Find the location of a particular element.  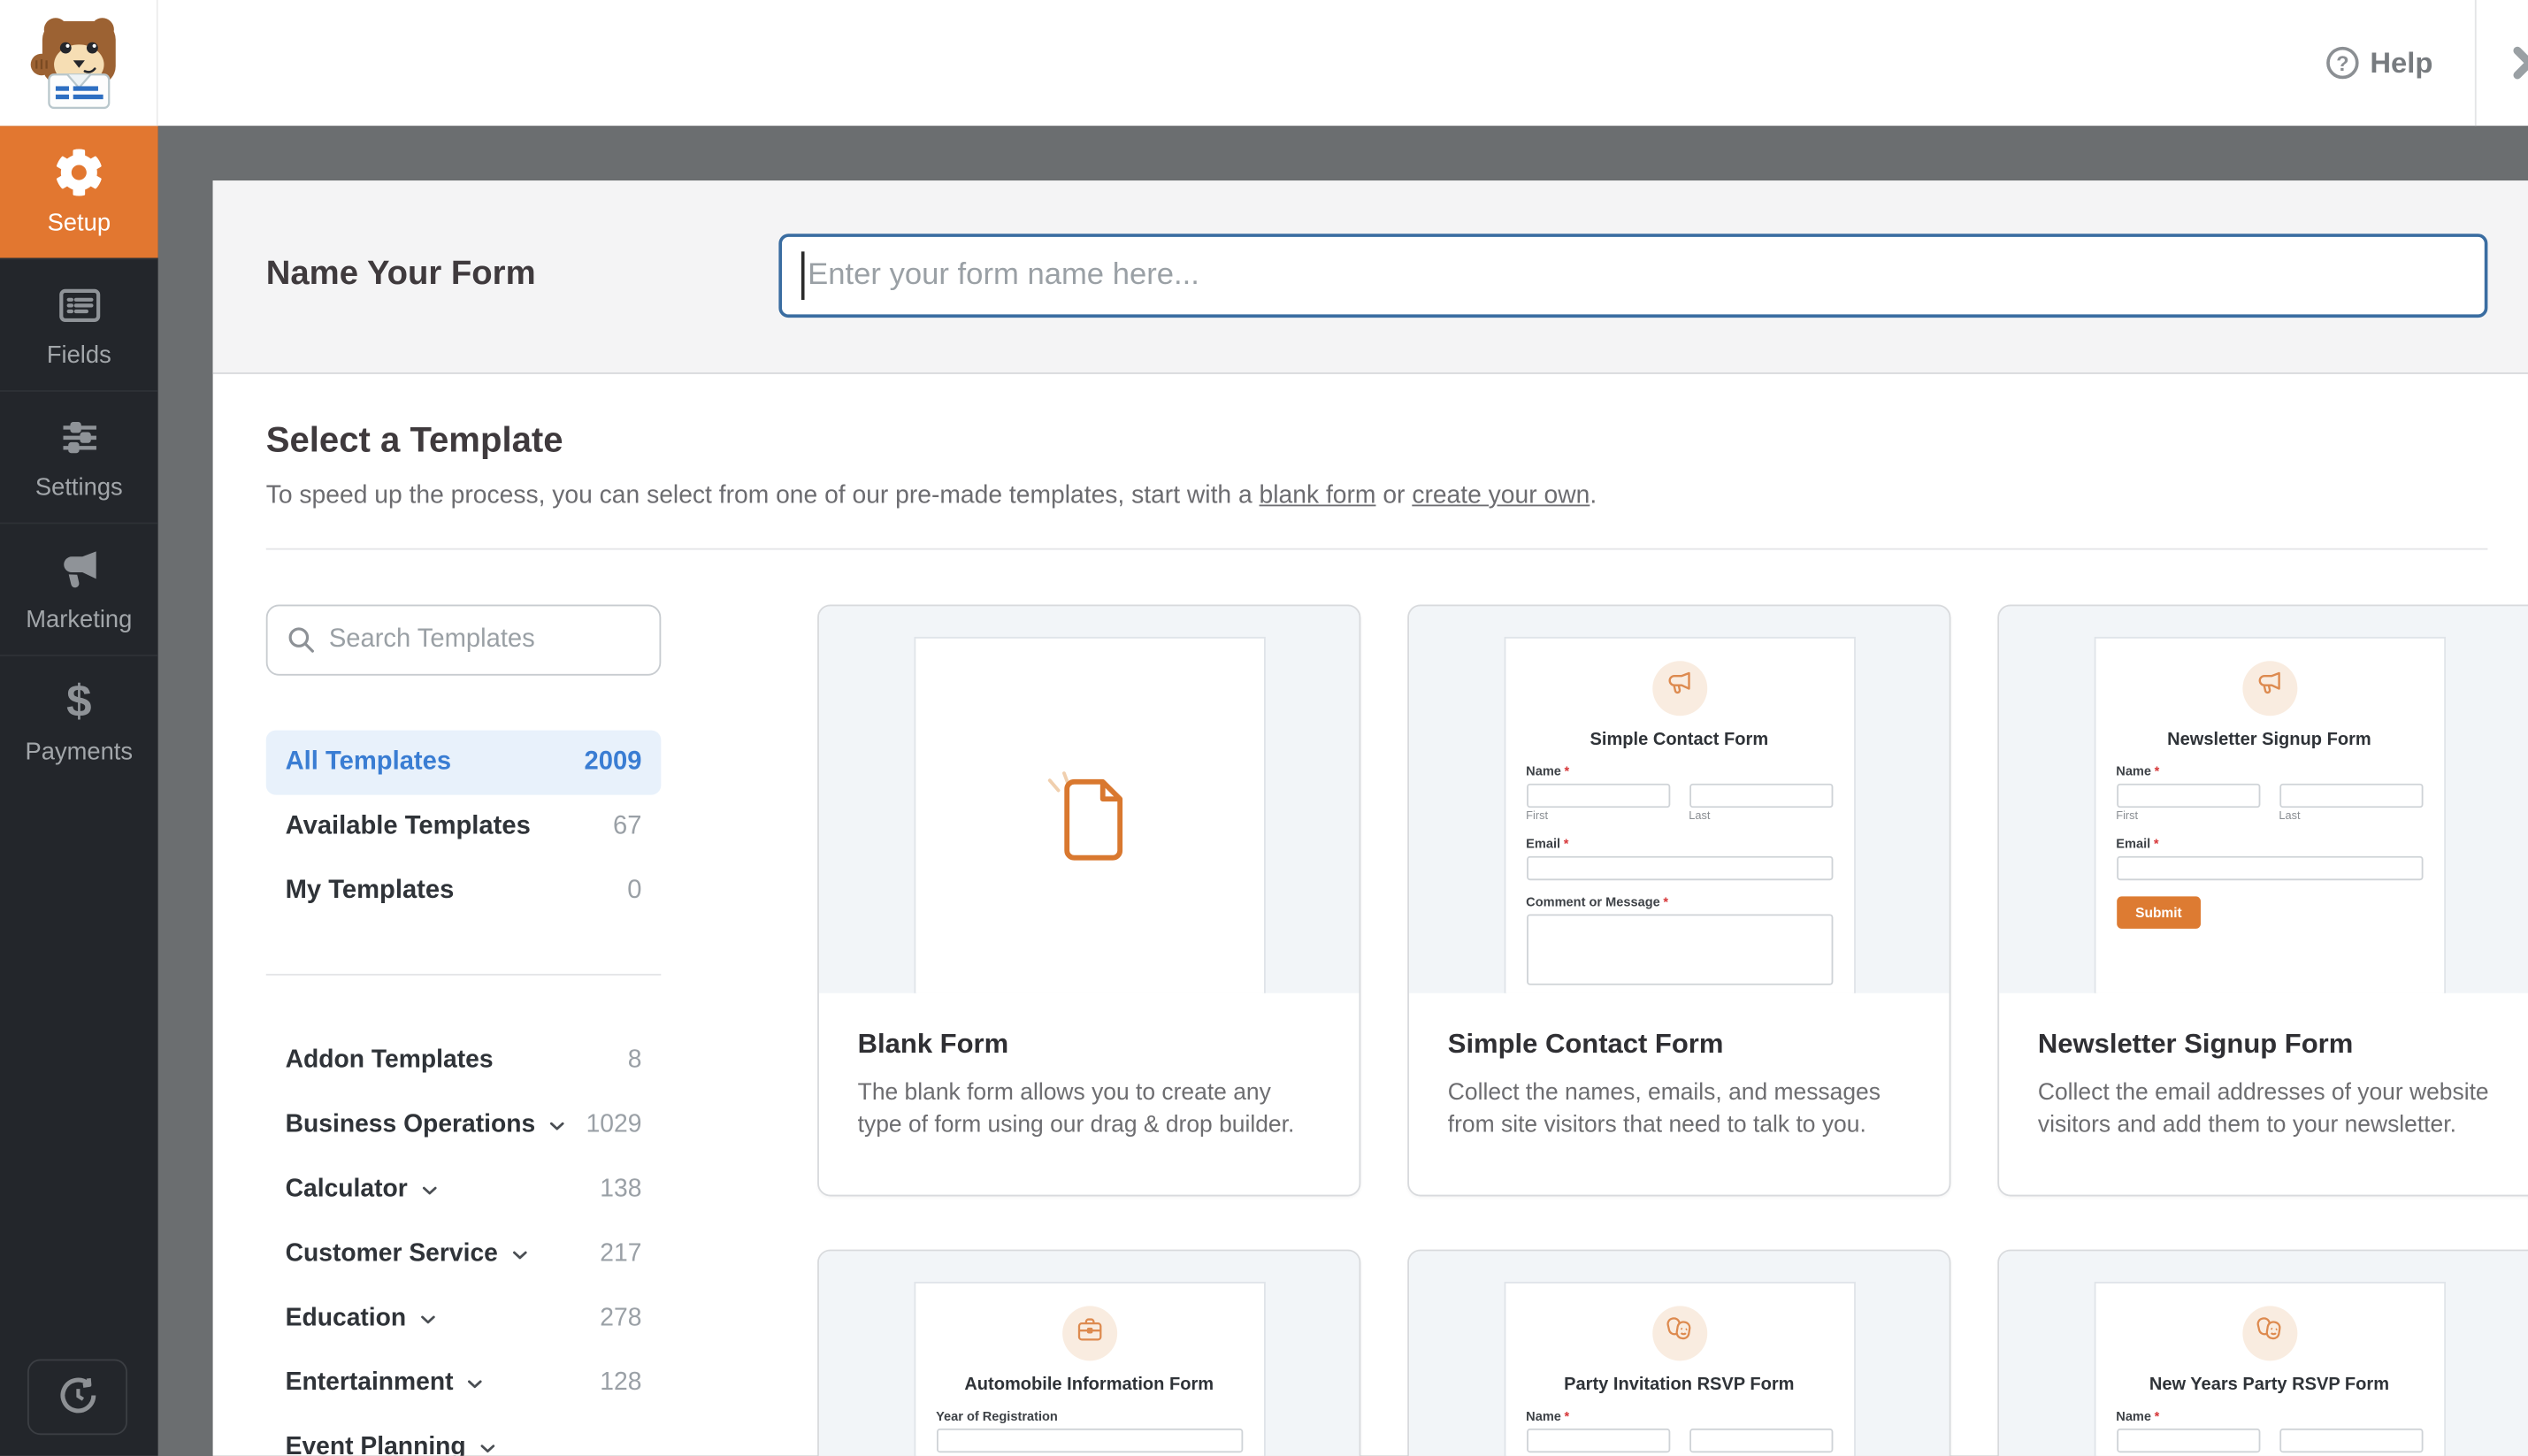

sidebar-item-setup: Setup is located at coordinates (79, 192).